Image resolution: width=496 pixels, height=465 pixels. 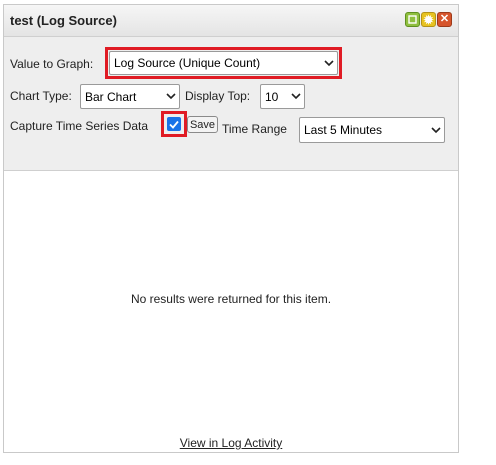 What do you see at coordinates (174, 124) in the screenshot?
I see `capture-time-series-checkbox` at bounding box center [174, 124].